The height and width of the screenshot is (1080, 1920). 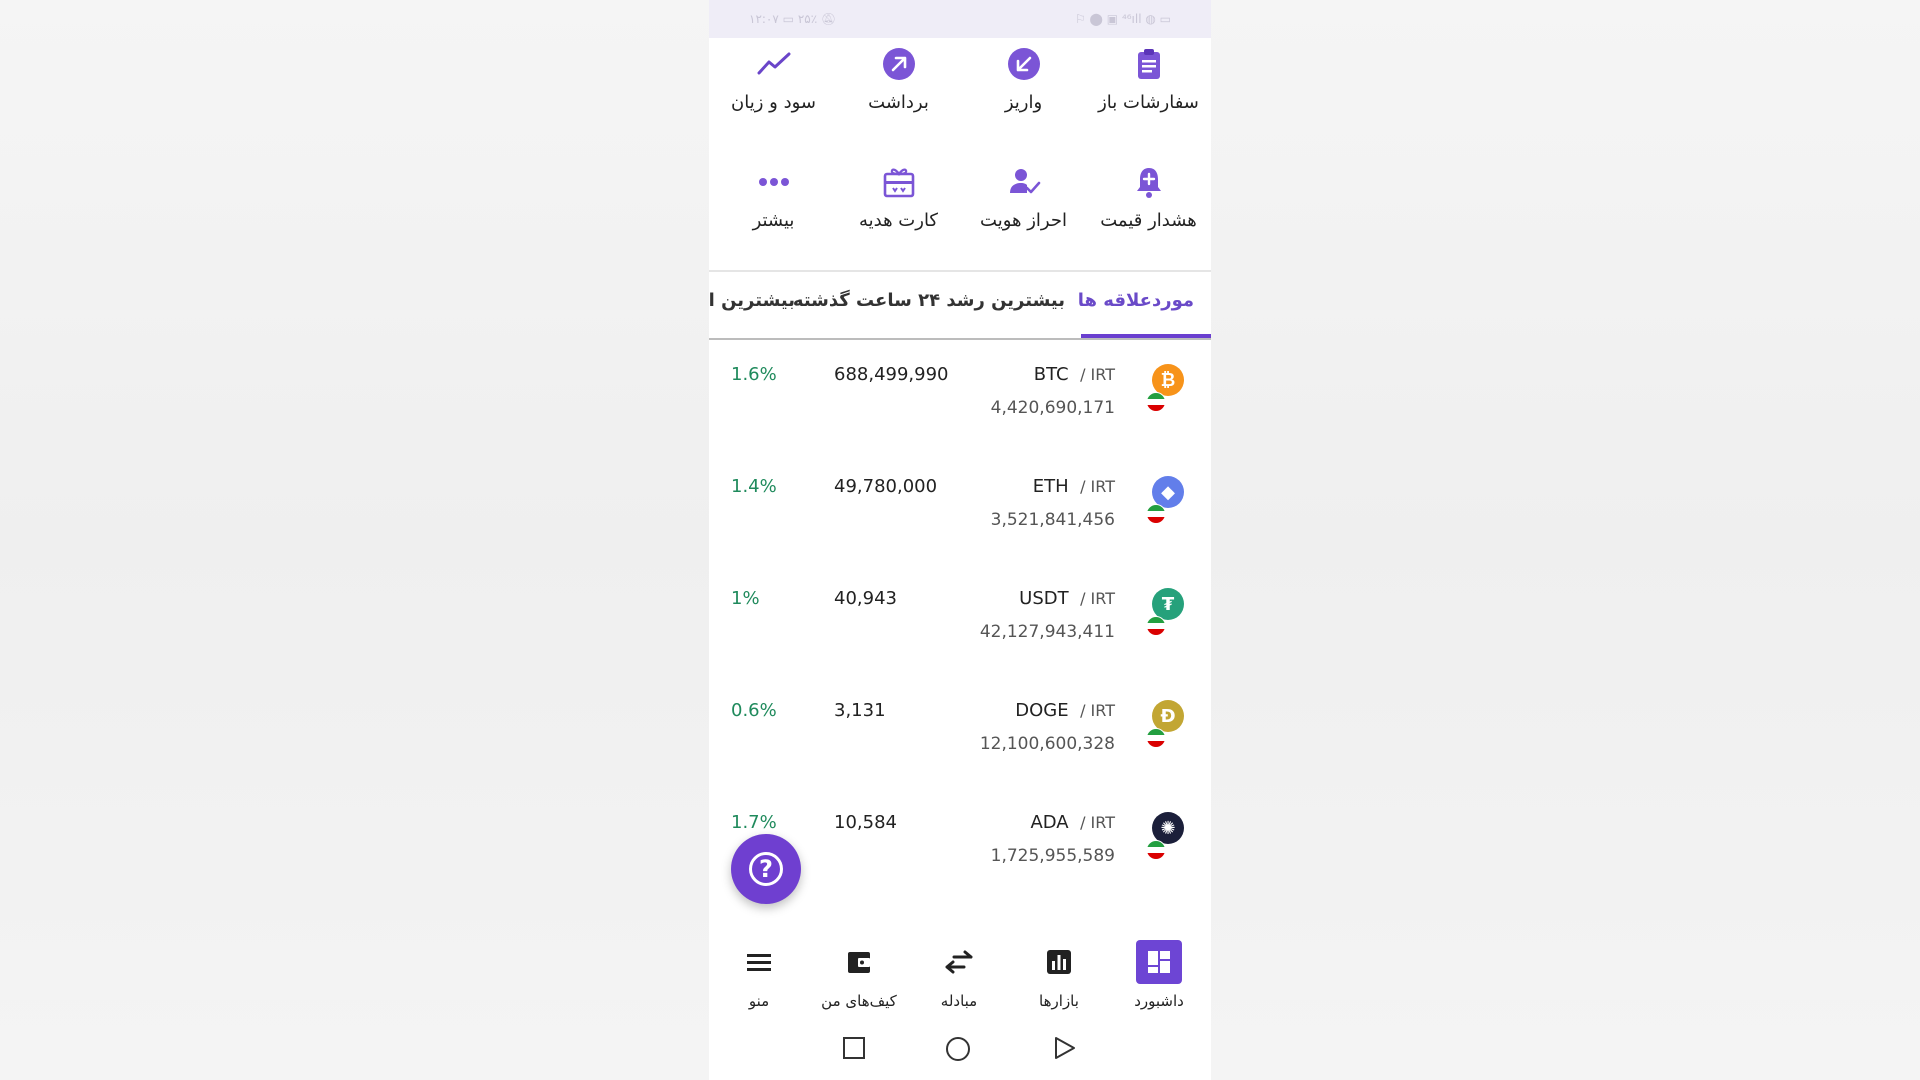 I want to click on nav-menu-label: منو, so click(x=759, y=1001).